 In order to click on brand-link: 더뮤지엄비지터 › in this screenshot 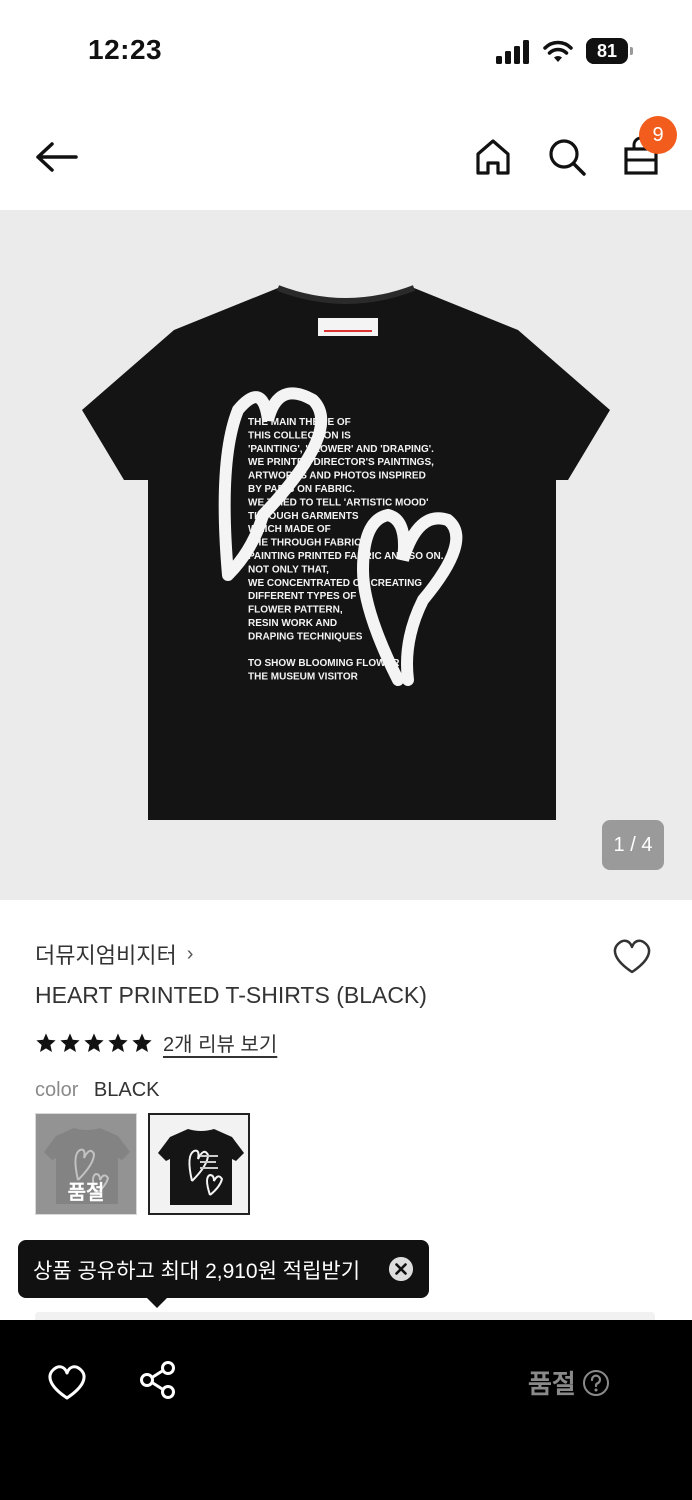, I will do `click(114, 954)`.